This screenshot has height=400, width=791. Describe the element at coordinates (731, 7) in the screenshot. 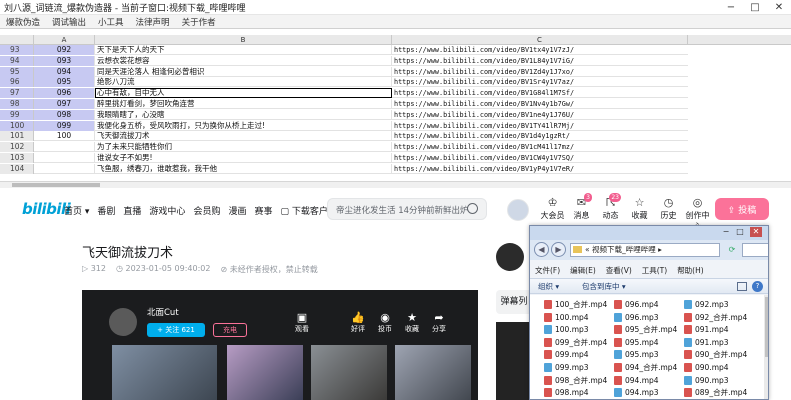

I see `minimize-button: −` at that location.